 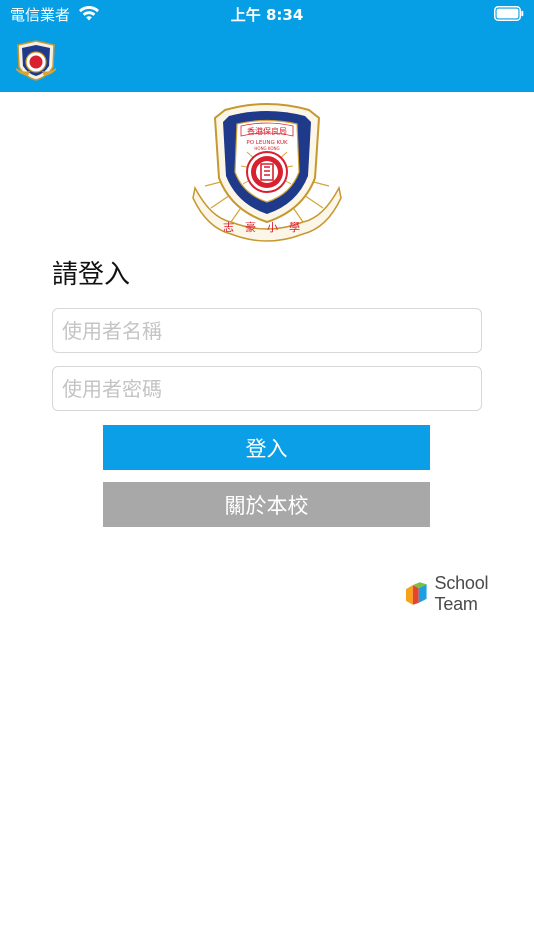 What do you see at coordinates (267, 330) in the screenshot?
I see `username-input` at bounding box center [267, 330].